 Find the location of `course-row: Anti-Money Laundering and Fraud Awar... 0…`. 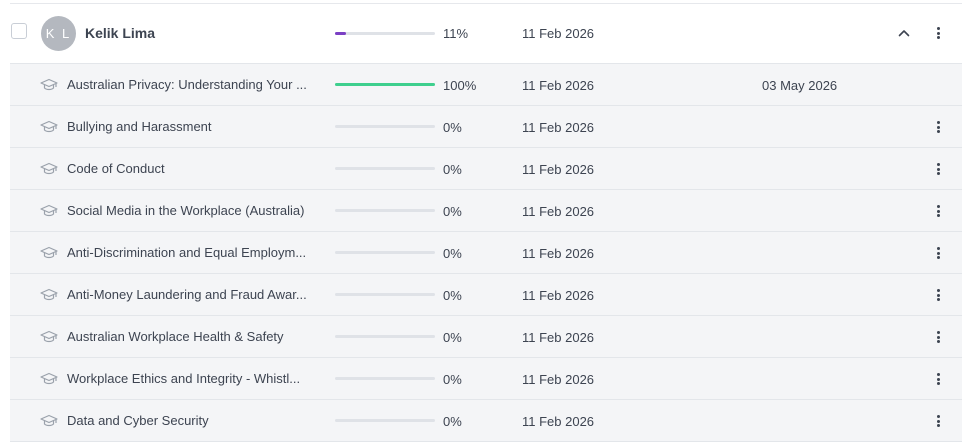

course-row: Anti-Money Laundering and Fraud Awar... 0… is located at coordinates (486, 295).